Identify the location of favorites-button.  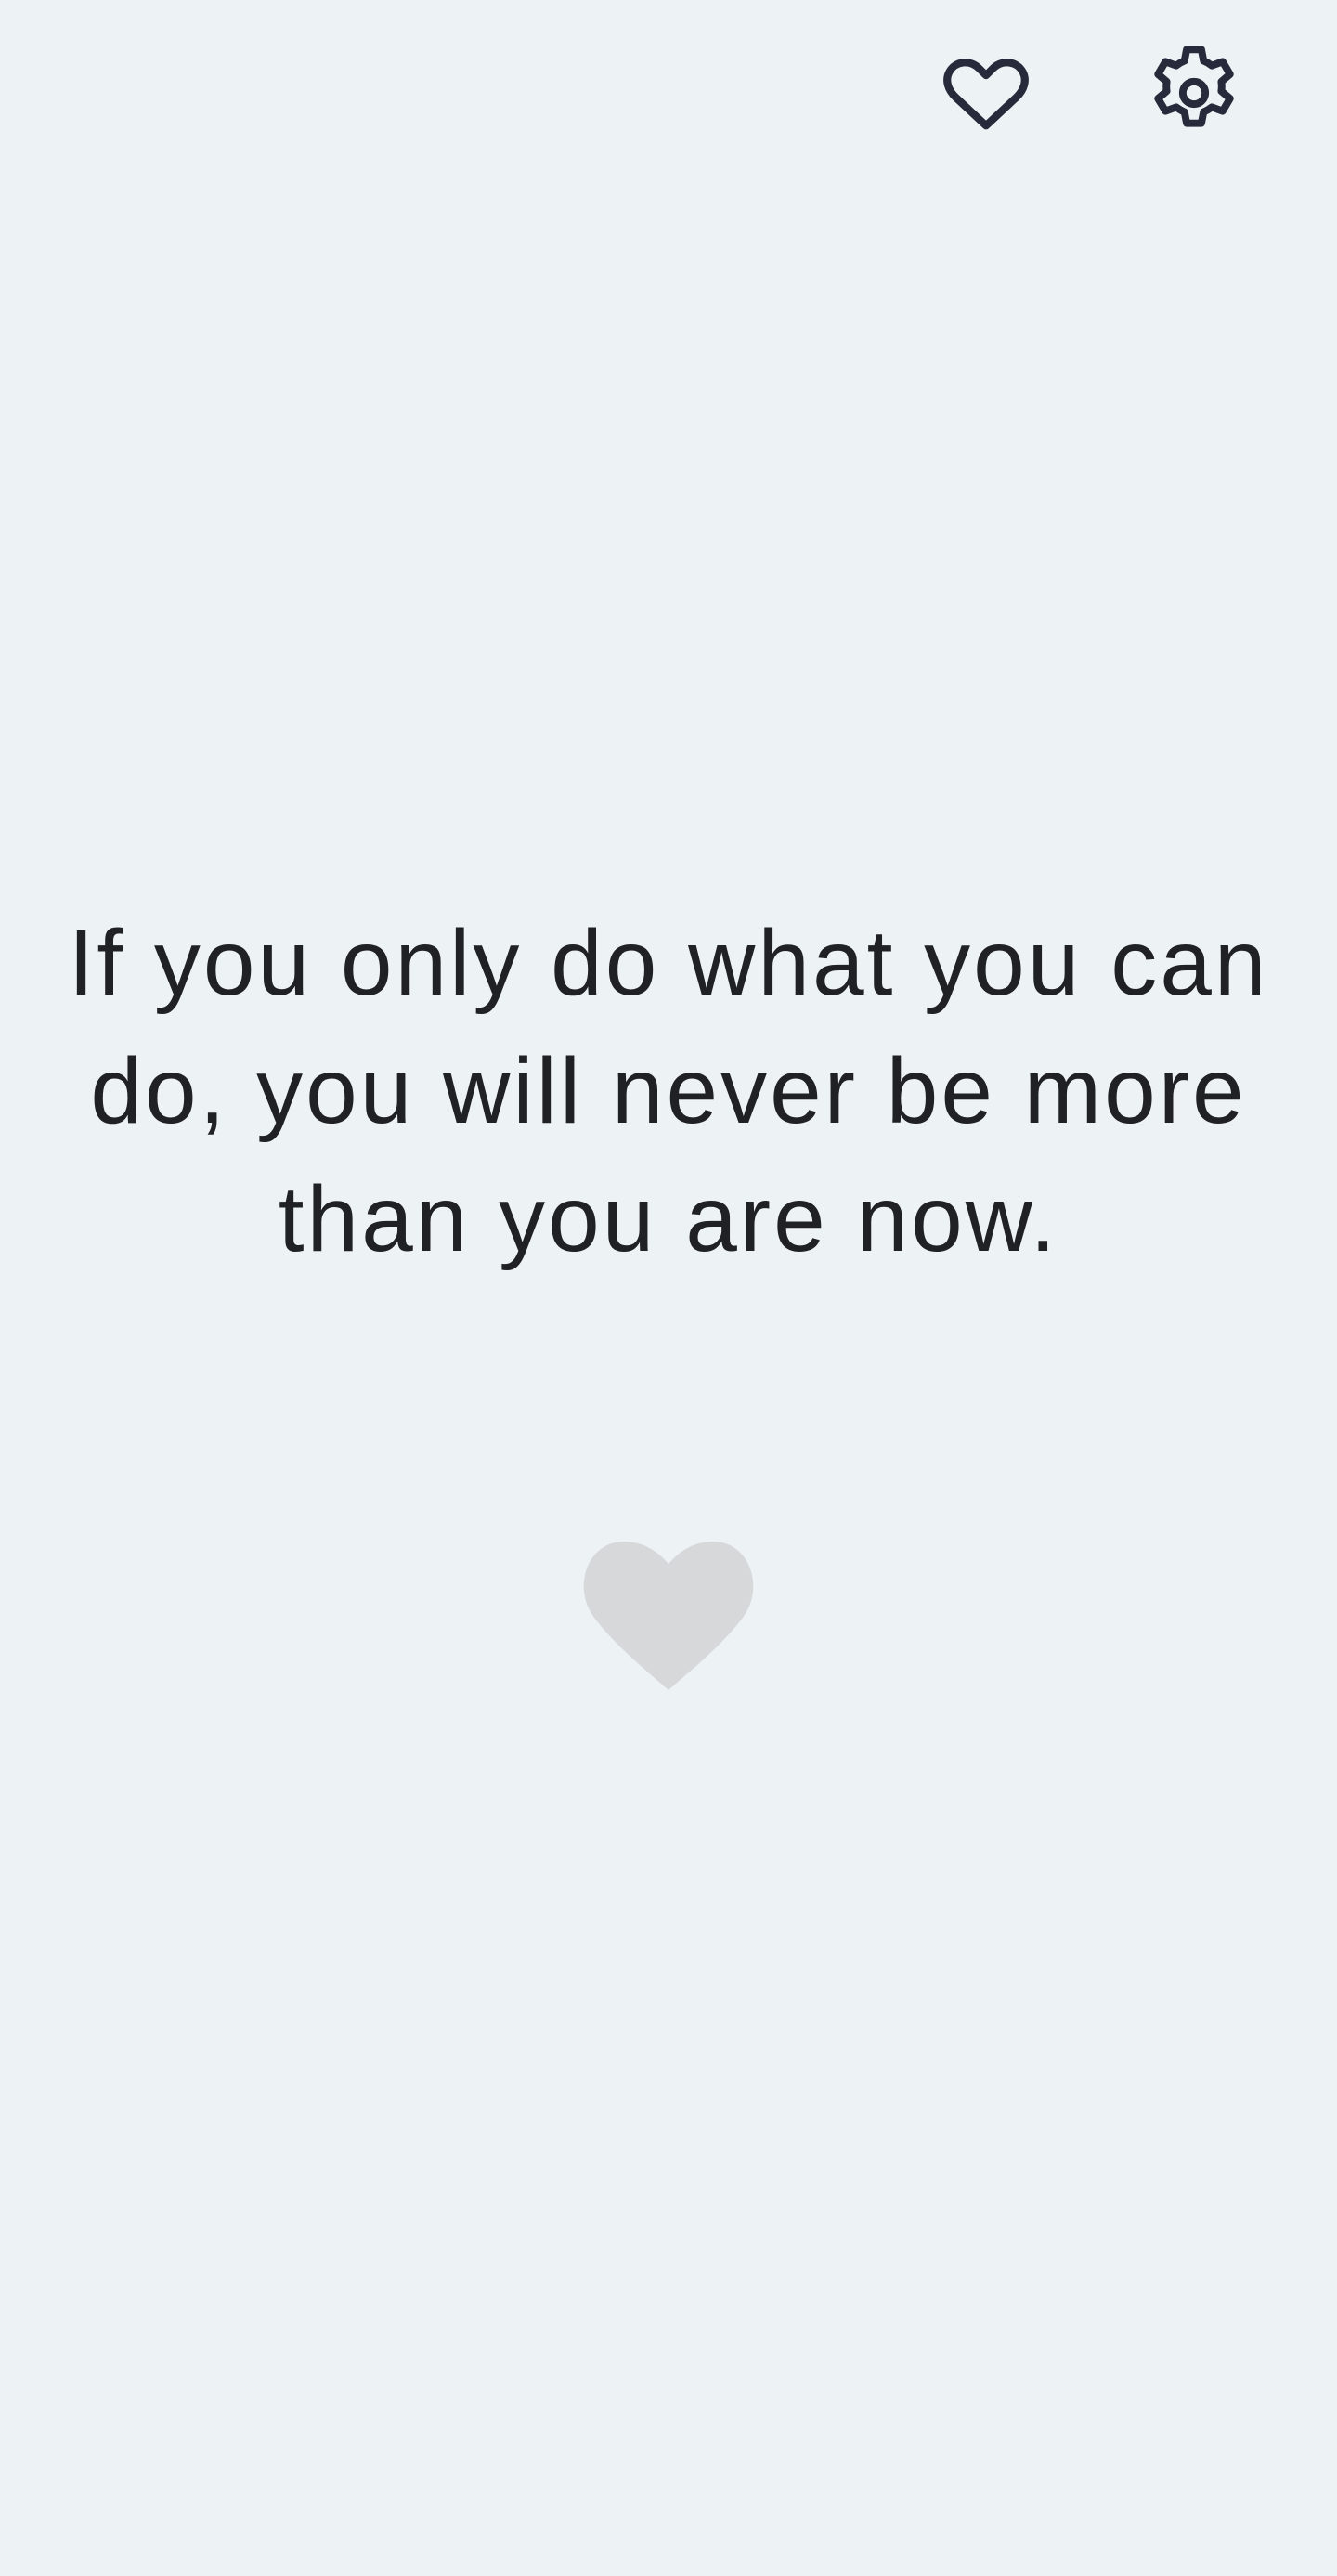
(986, 91).